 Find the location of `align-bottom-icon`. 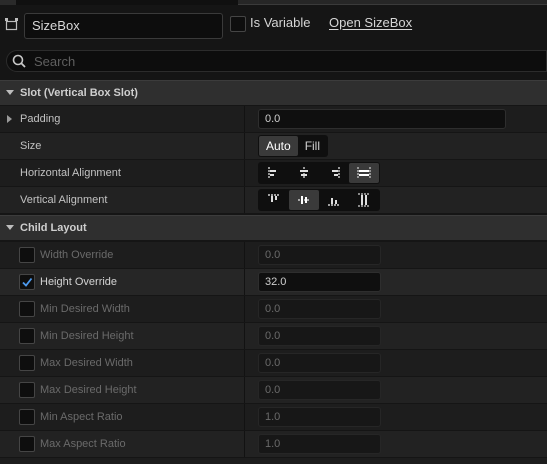

align-bottom-icon is located at coordinates (334, 202).